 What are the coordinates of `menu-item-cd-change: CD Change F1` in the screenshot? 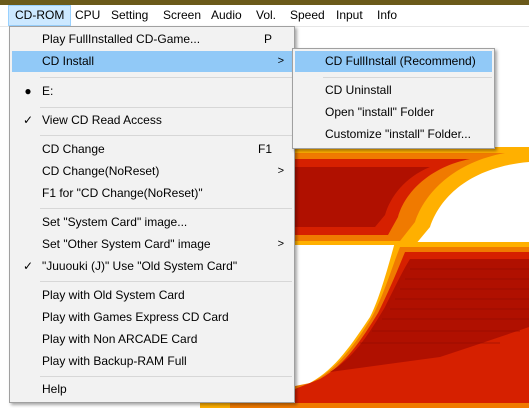 It's located at (152, 149).